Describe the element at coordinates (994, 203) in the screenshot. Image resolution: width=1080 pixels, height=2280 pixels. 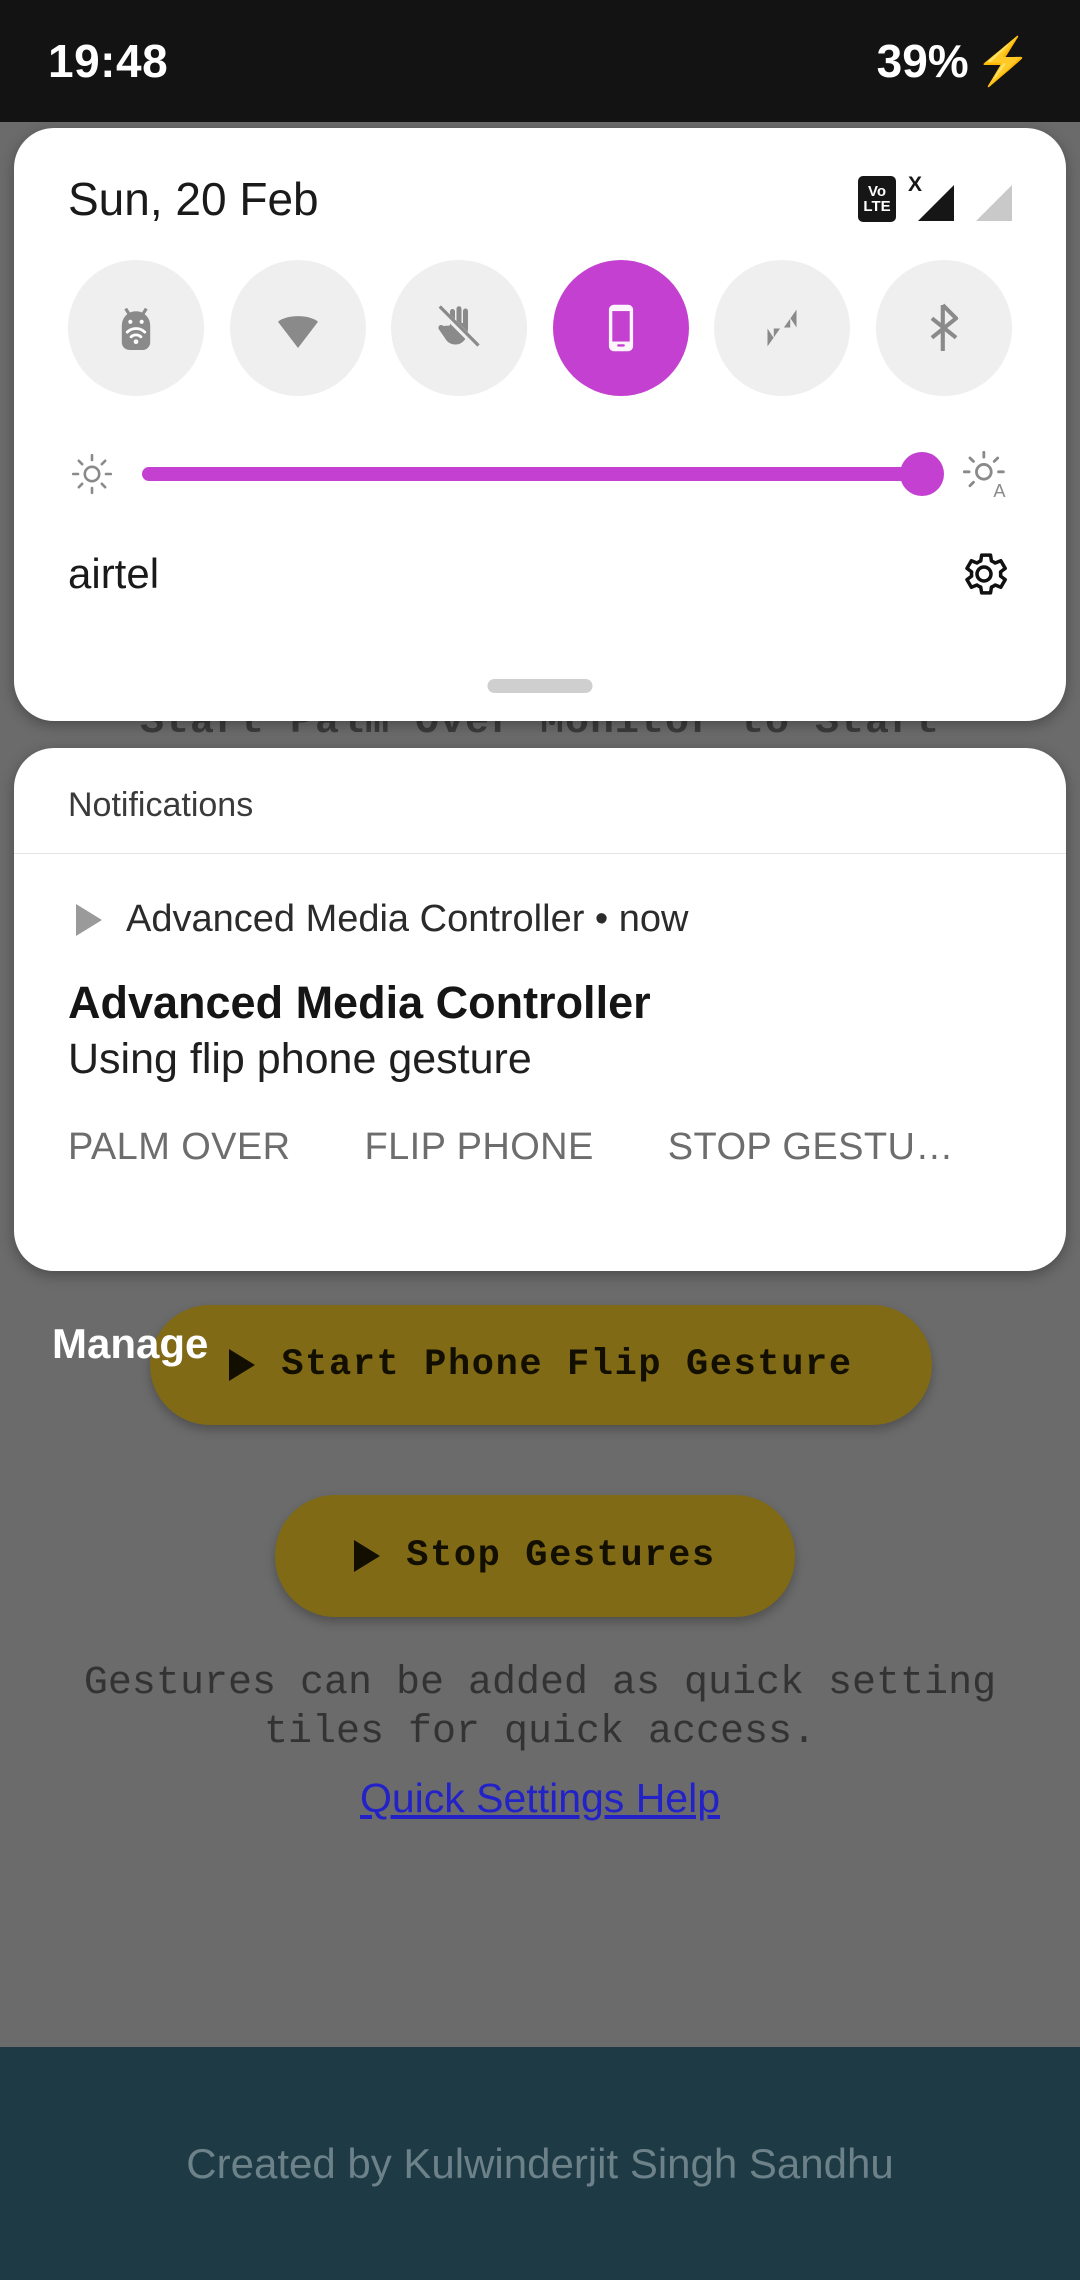
I see `signal-triangle-dim-icon` at that location.